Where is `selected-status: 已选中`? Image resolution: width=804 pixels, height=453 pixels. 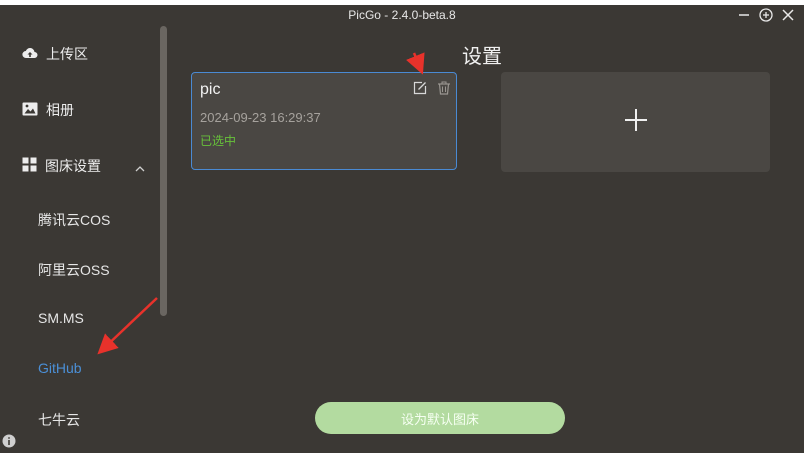
selected-status: 已选中 is located at coordinates (218, 141).